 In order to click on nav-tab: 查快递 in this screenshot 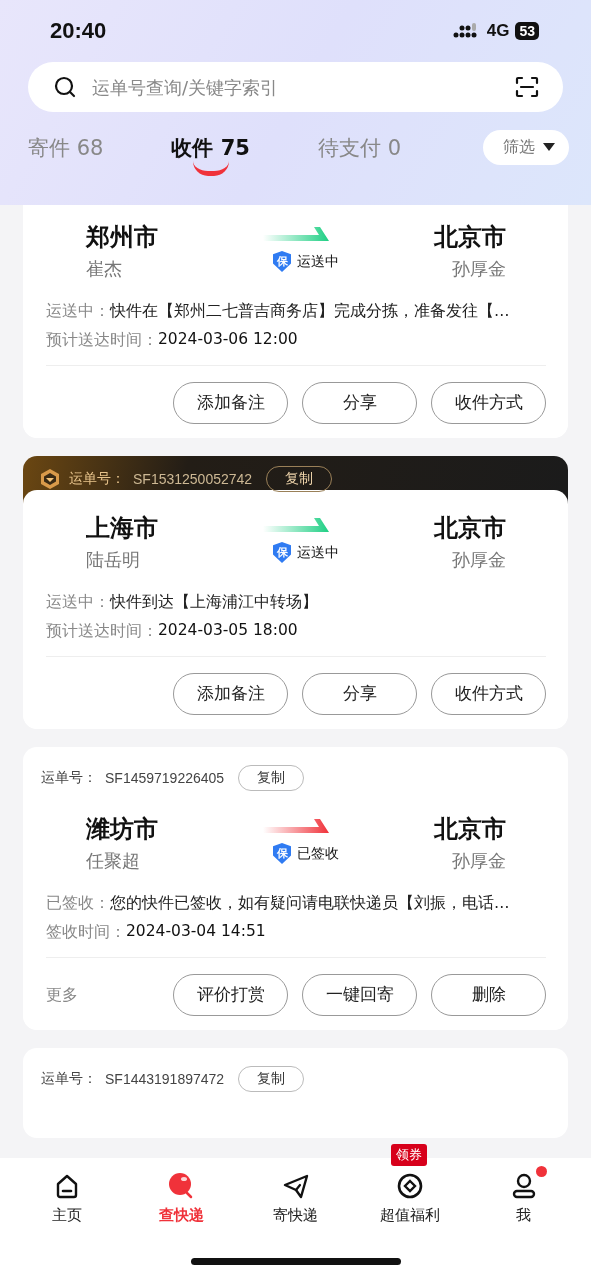, I will do `click(181, 1219)`.